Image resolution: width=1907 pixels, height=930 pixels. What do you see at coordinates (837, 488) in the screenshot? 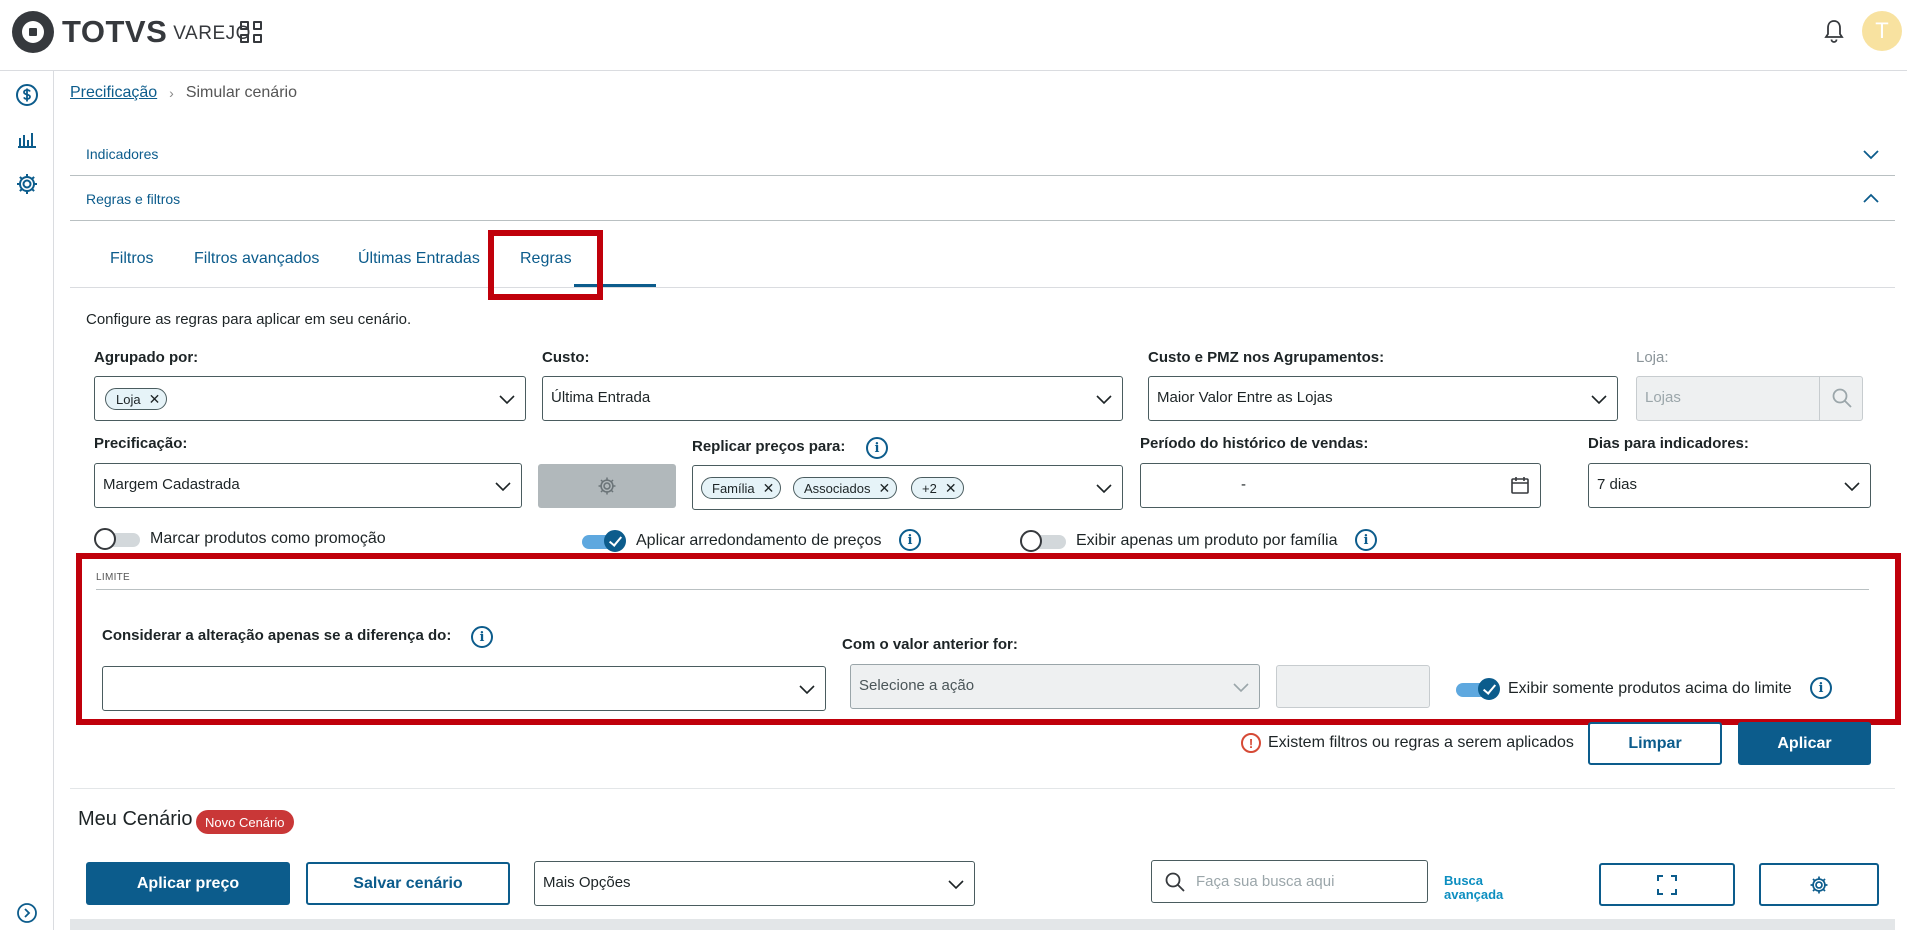
I see `chip-associados-label: Associados` at bounding box center [837, 488].